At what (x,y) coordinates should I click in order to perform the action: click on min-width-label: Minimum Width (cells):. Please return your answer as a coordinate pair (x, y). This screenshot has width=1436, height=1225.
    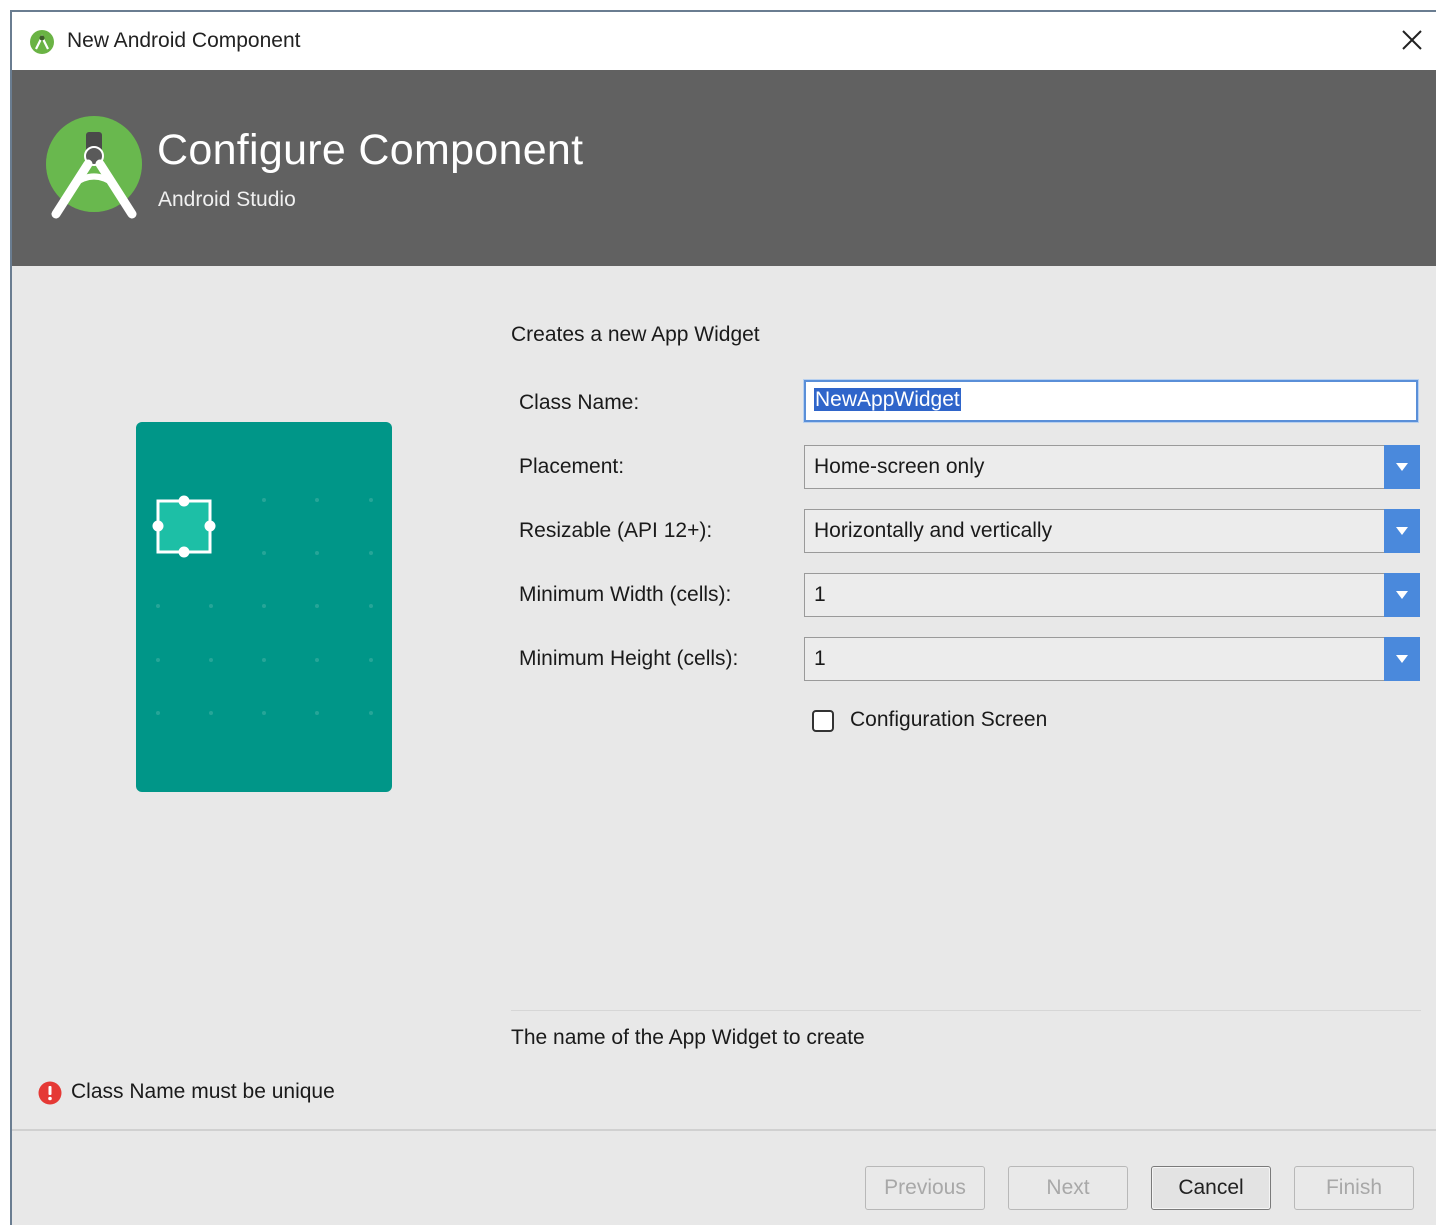
    Looking at the image, I should click on (625, 594).